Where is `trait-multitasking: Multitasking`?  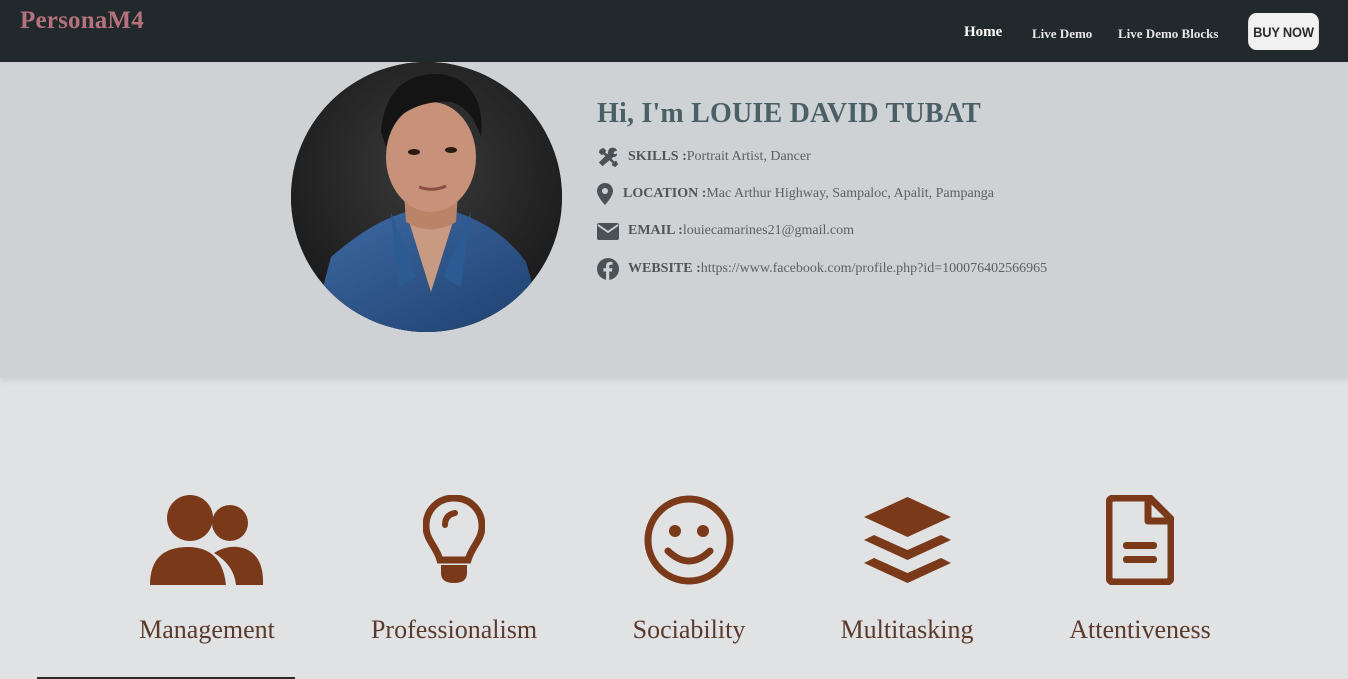 trait-multitasking: Multitasking is located at coordinates (907, 629).